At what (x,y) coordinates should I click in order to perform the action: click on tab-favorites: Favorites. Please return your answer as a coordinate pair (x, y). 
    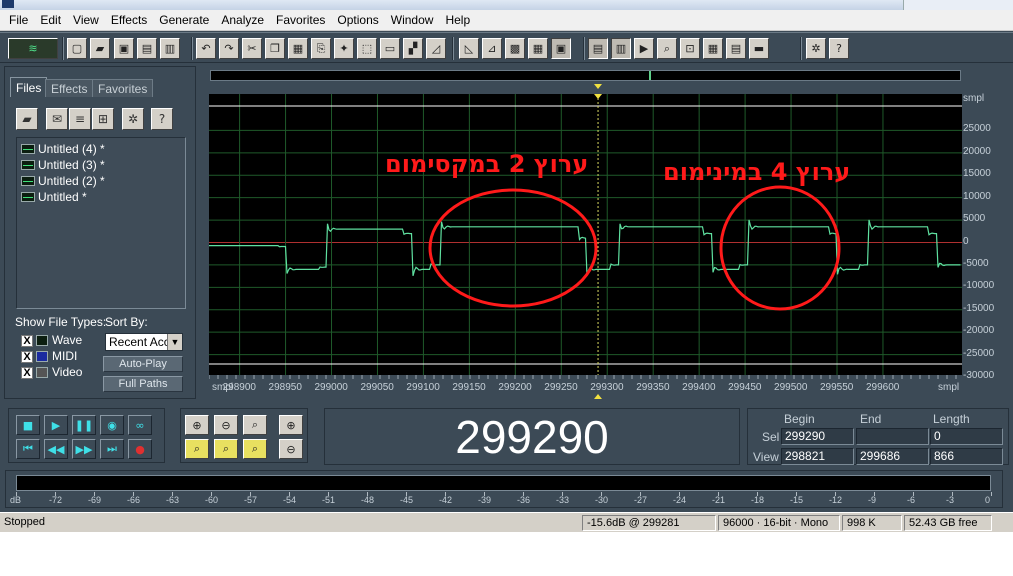
    Looking at the image, I should click on (123, 88).